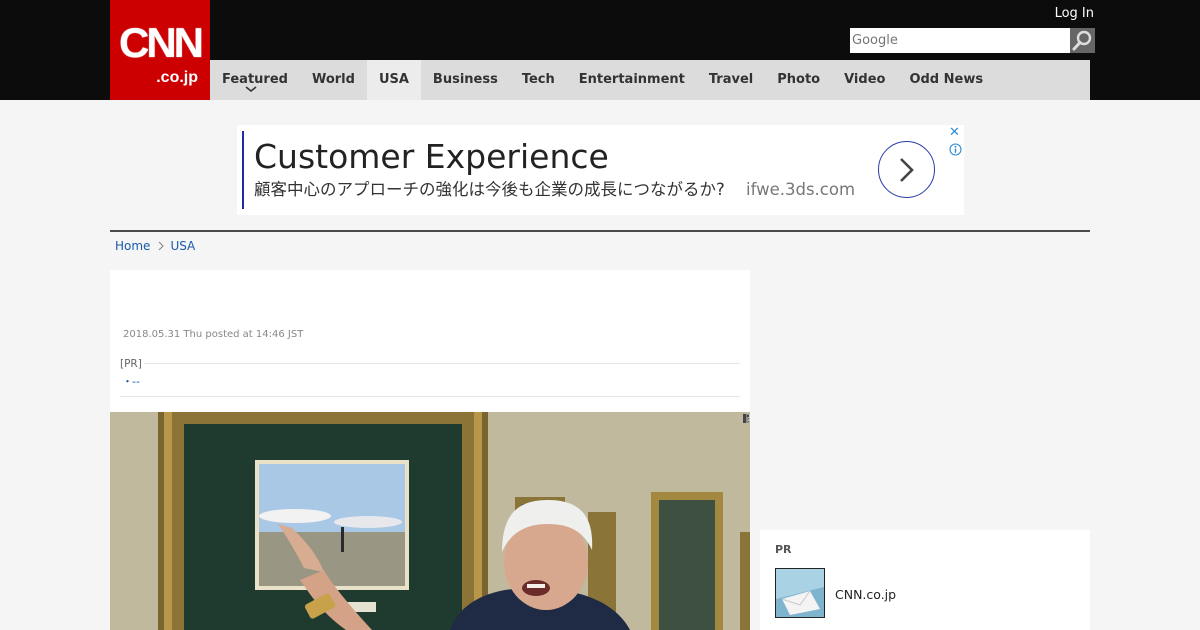  What do you see at coordinates (731, 80) in the screenshot?
I see `nav-item-travel: Travel` at bounding box center [731, 80].